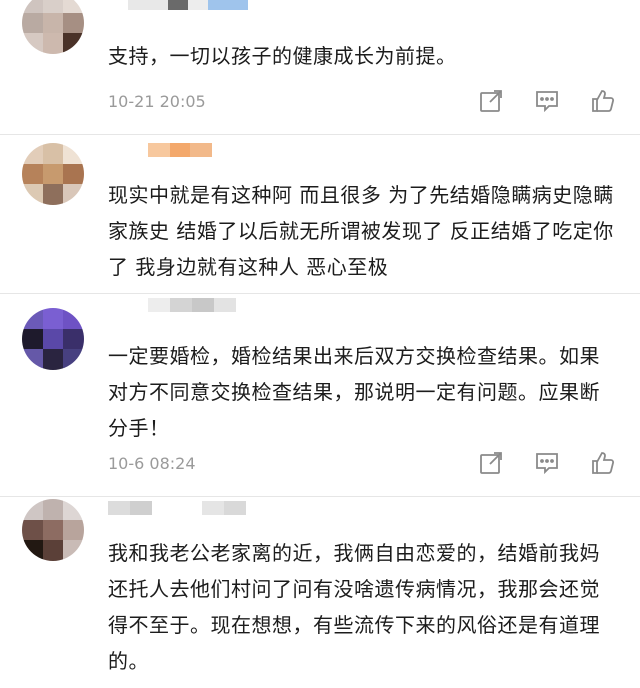 Image resolution: width=640 pixels, height=688 pixels. I want to click on comment-timestamp: 10-6 08:24, so click(152, 463).